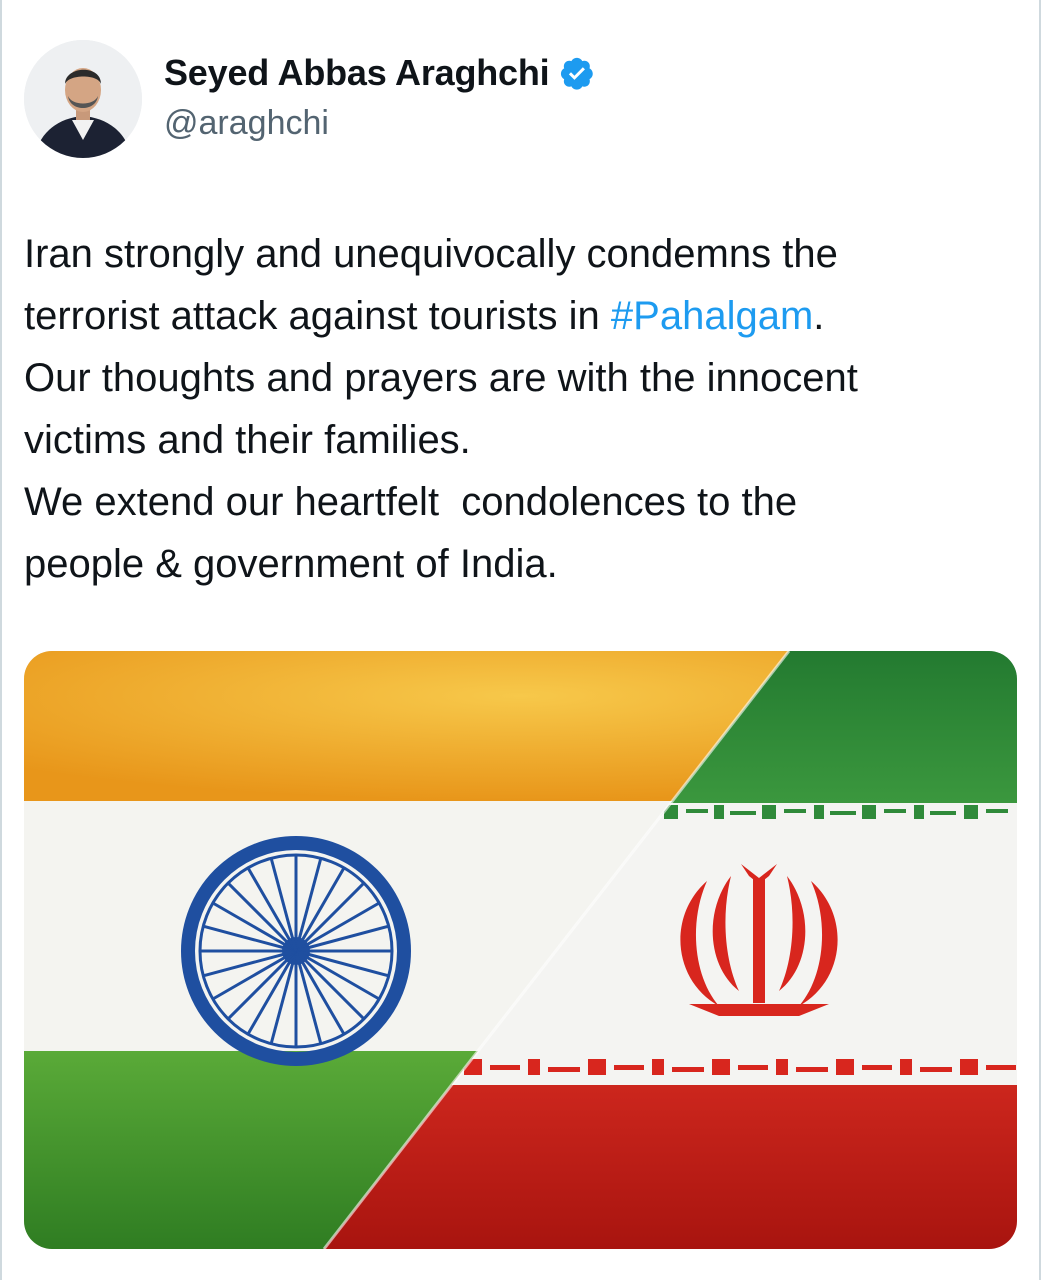 This screenshot has height=1280, width=1041. What do you see at coordinates (519, 100) in the screenshot?
I see `tweet-header: Seyed Abbas Araghchi @araghchi` at bounding box center [519, 100].